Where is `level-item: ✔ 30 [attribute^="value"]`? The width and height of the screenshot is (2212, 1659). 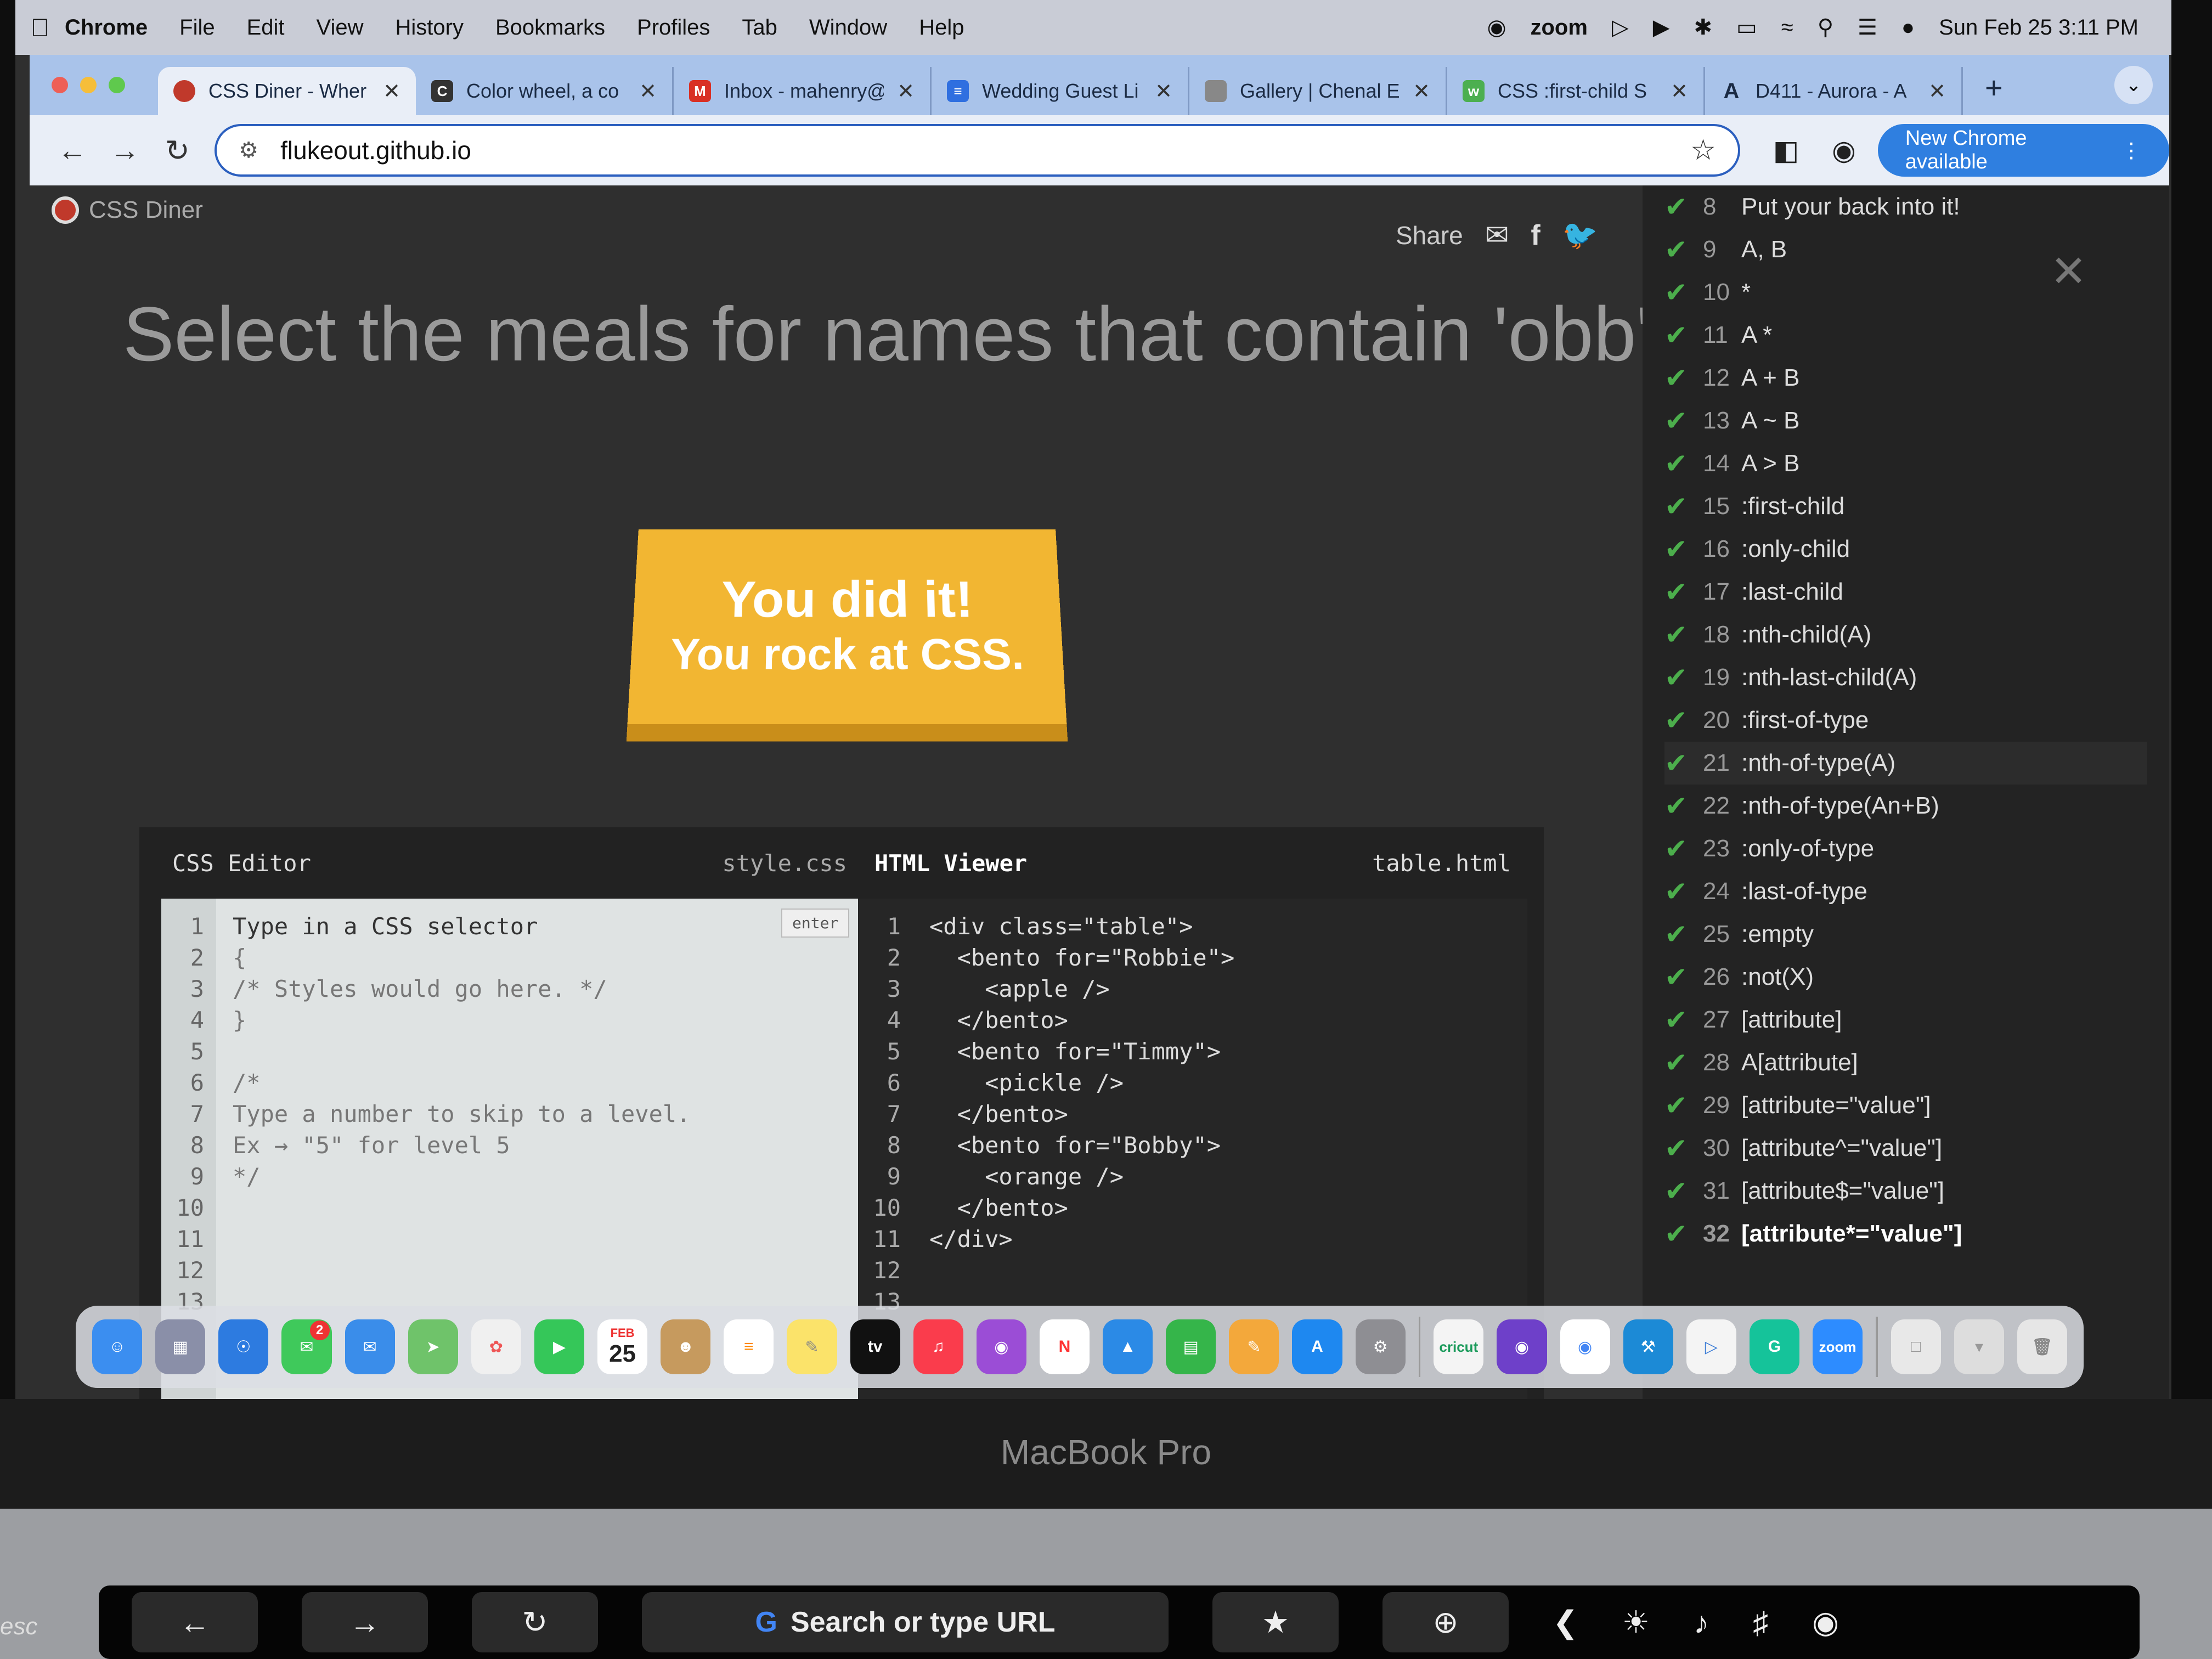 level-item: ✔ 30 [attribute^="value"] is located at coordinates (1803, 1149).